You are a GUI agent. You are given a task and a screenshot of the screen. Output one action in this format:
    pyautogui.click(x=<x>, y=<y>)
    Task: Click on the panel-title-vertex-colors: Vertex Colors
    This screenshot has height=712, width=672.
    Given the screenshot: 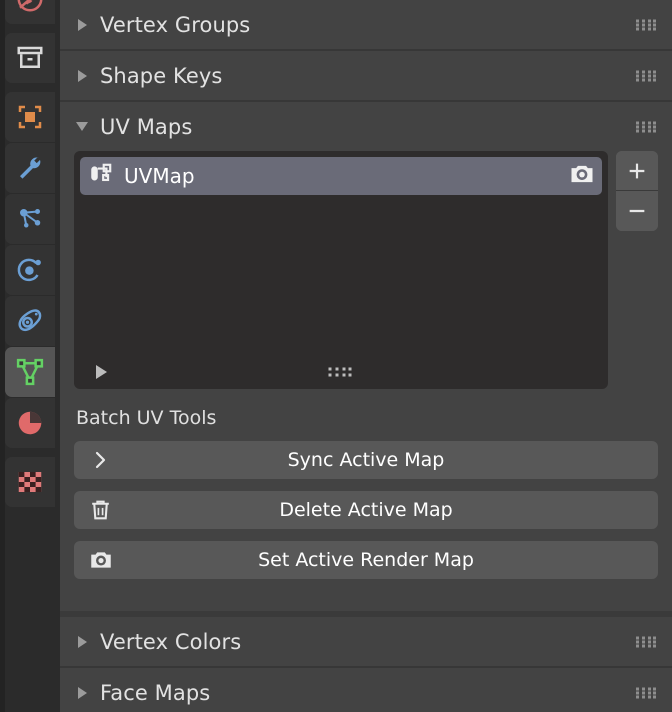 What is the action you would take?
    pyautogui.click(x=171, y=641)
    